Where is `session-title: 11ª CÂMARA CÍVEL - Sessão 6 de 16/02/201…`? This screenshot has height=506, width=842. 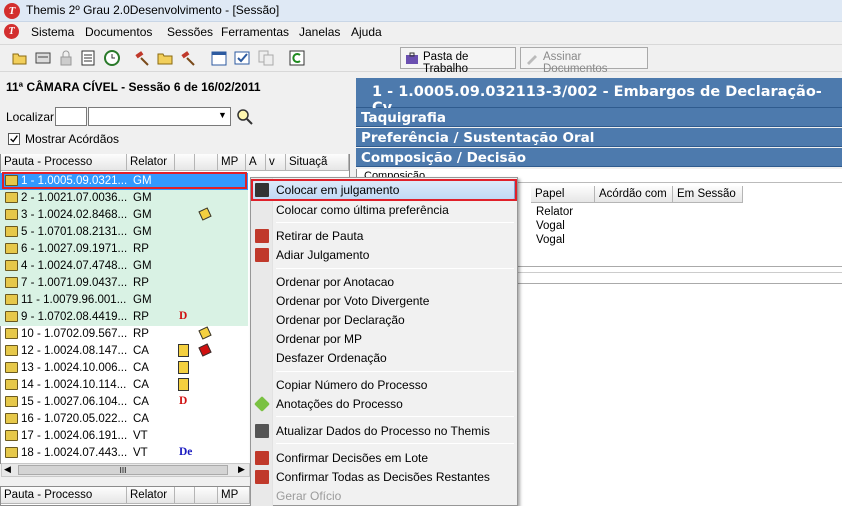
session-title: 11ª CÂMARA CÍVEL - Sessão 6 de 16/02/201… is located at coordinates (133, 87).